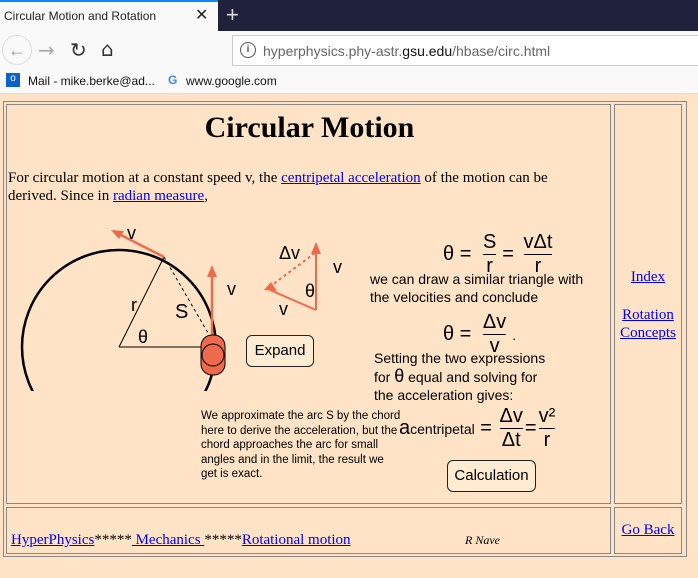  I want to click on expand-button: Expand, so click(280, 351).